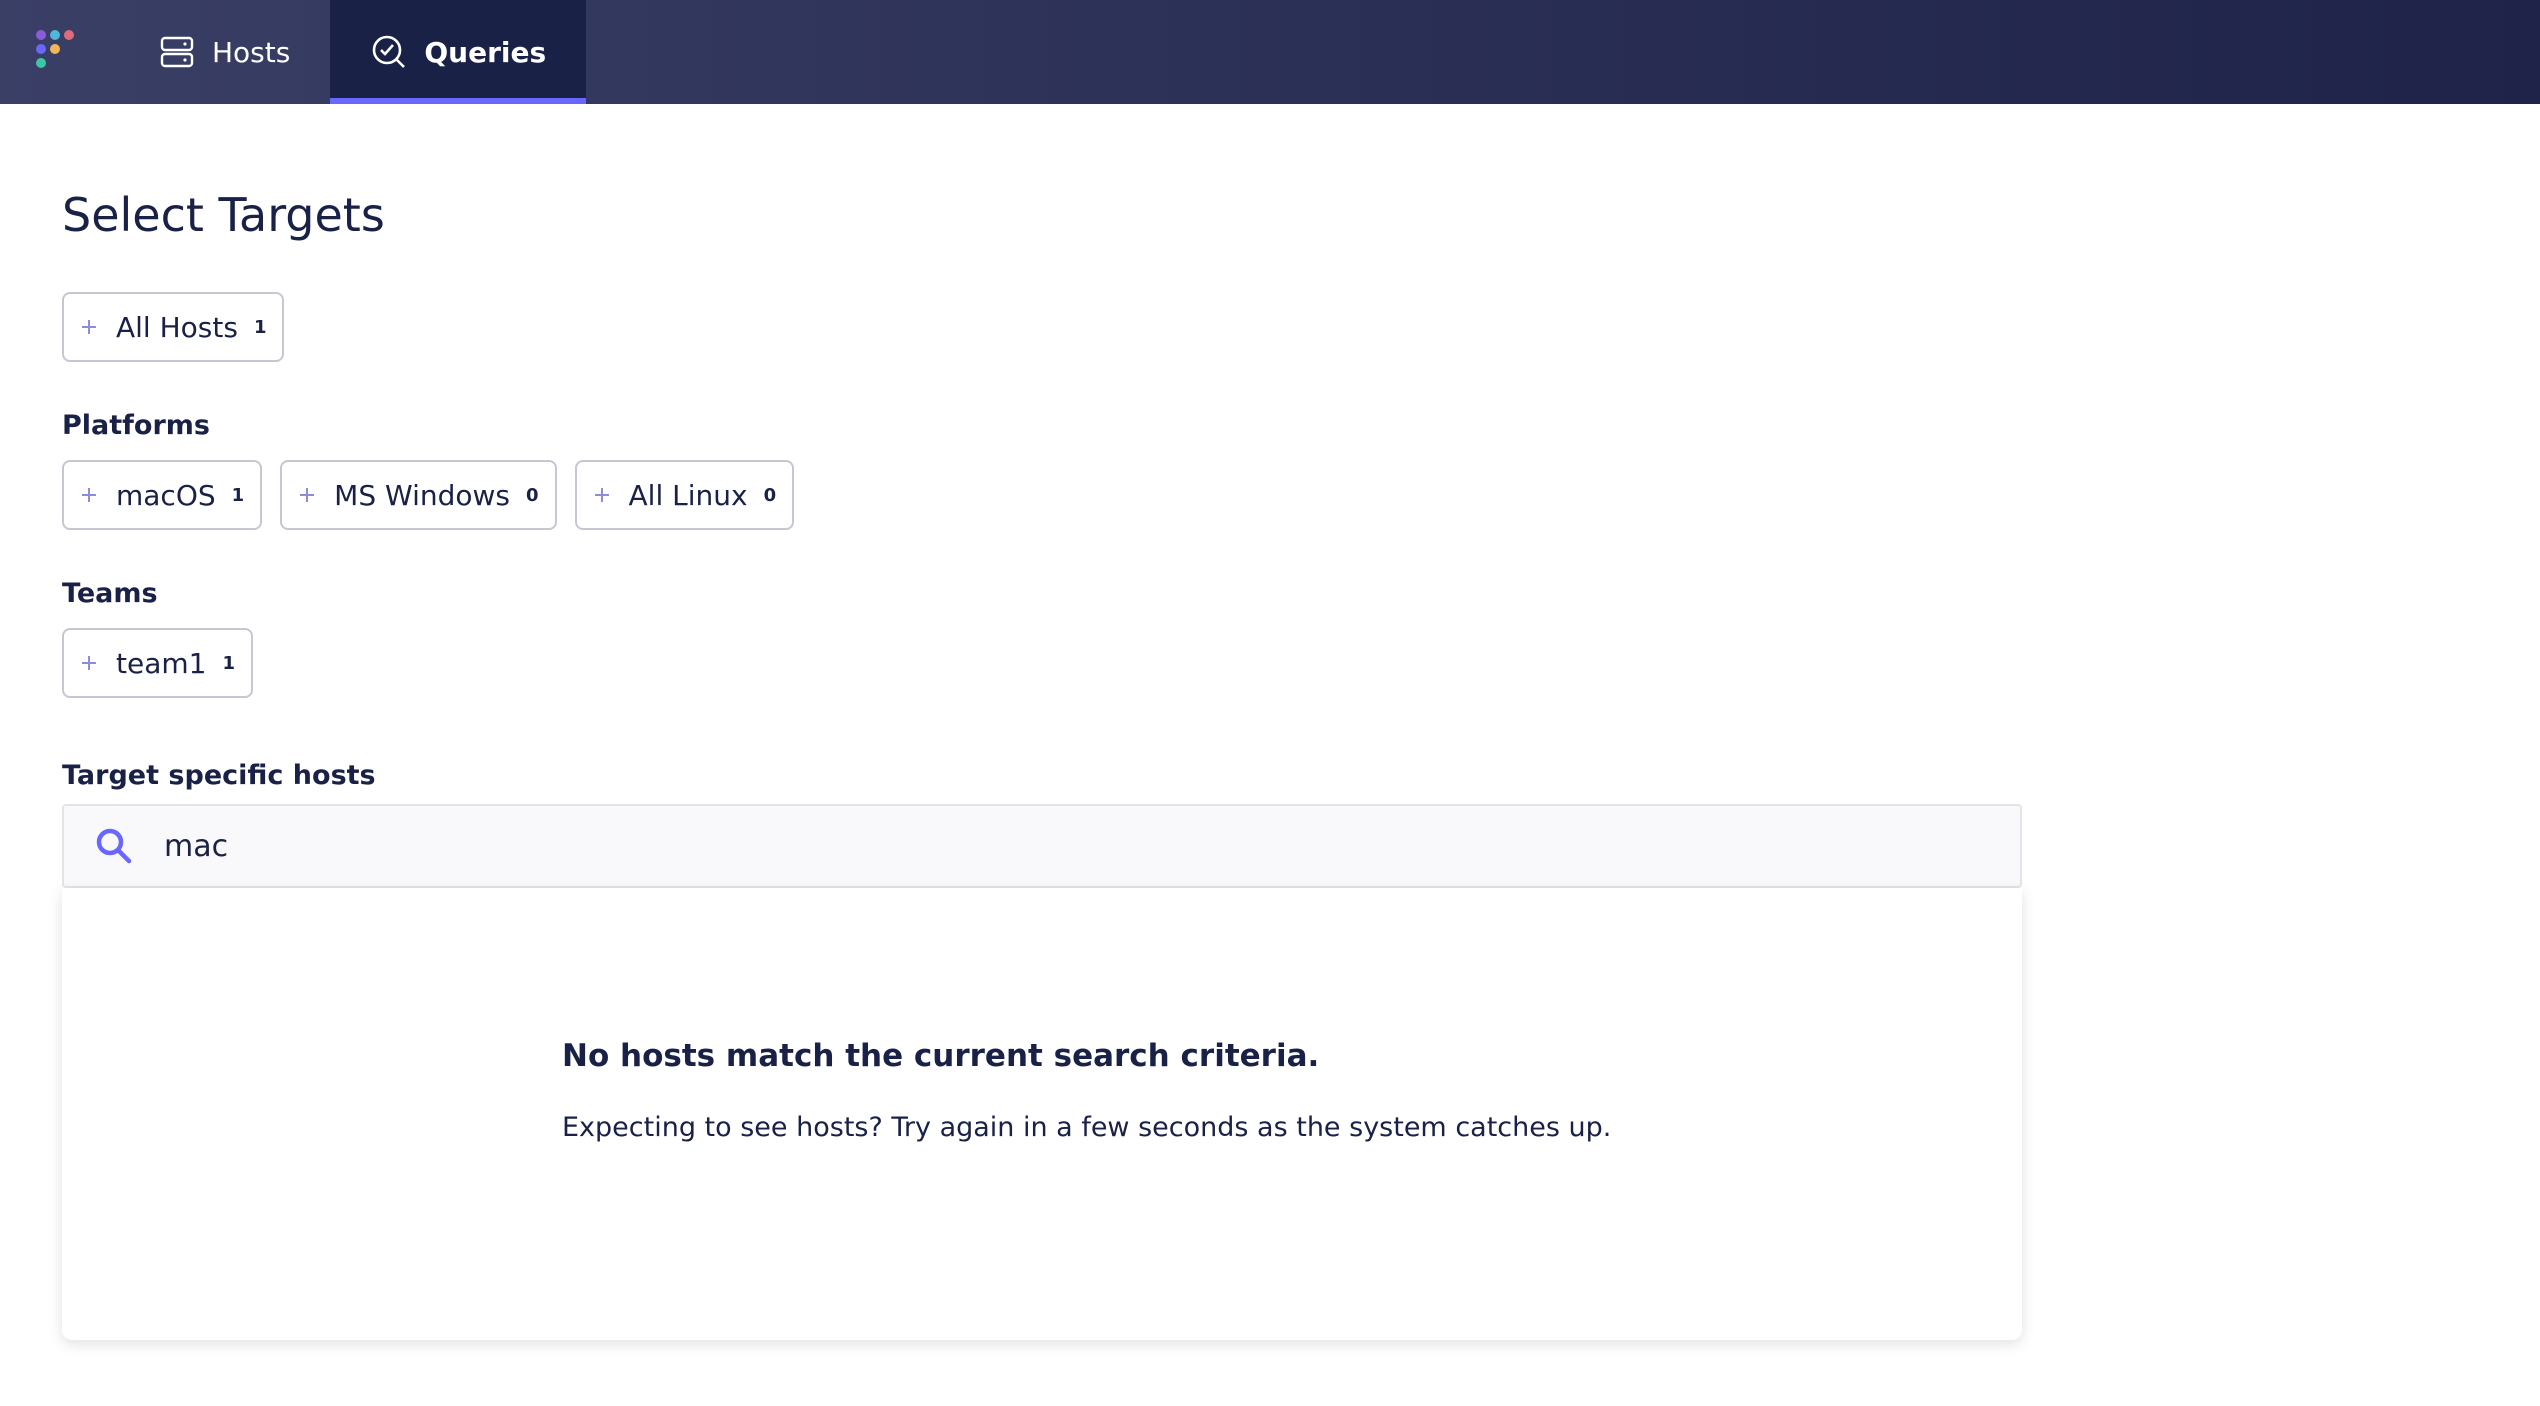 This screenshot has height=1406, width=2540. I want to click on chip-label: team1, so click(161, 663).